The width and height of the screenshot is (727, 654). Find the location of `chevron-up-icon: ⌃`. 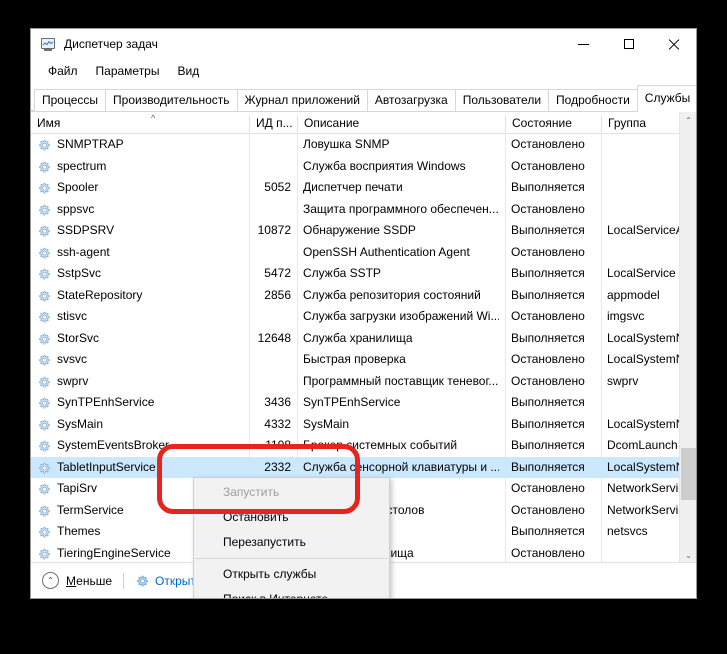

chevron-up-icon: ⌃ is located at coordinates (50, 580).